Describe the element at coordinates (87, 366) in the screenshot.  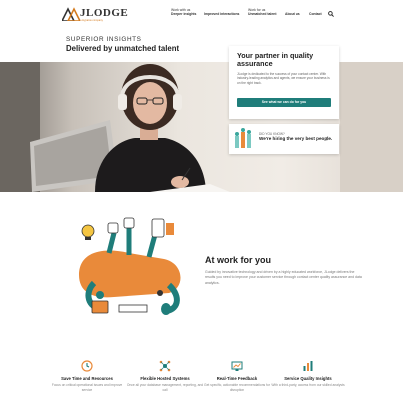
I see `money-clock-icon` at that location.